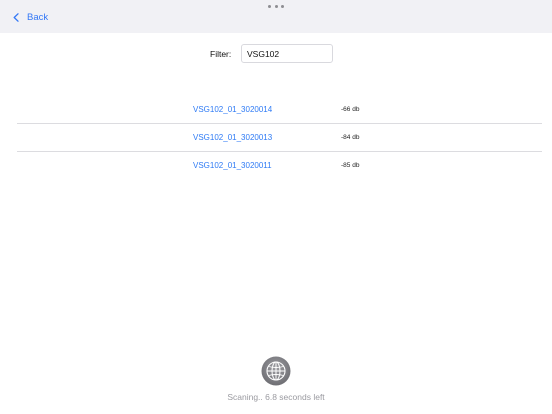  What do you see at coordinates (232, 165) in the screenshot?
I see `device-name: VSG102_01_3020011` at bounding box center [232, 165].